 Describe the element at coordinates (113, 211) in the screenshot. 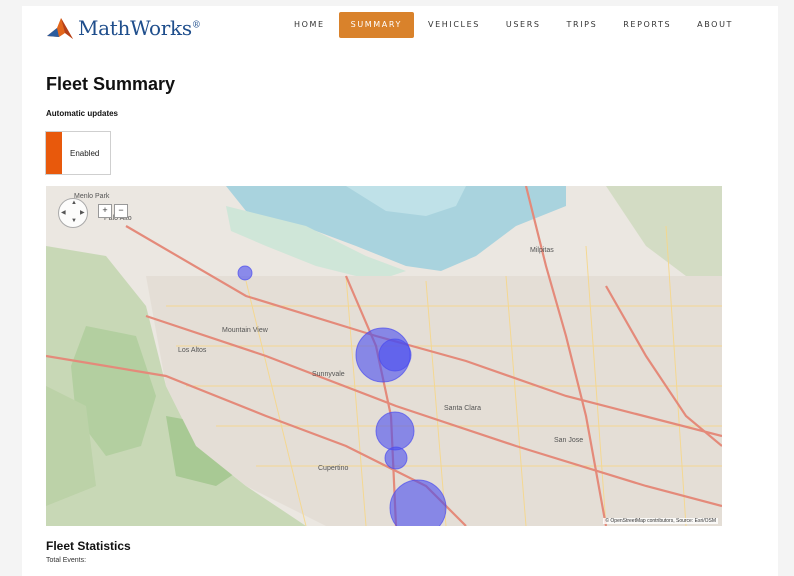

I see `zoom-controls: + −` at that location.